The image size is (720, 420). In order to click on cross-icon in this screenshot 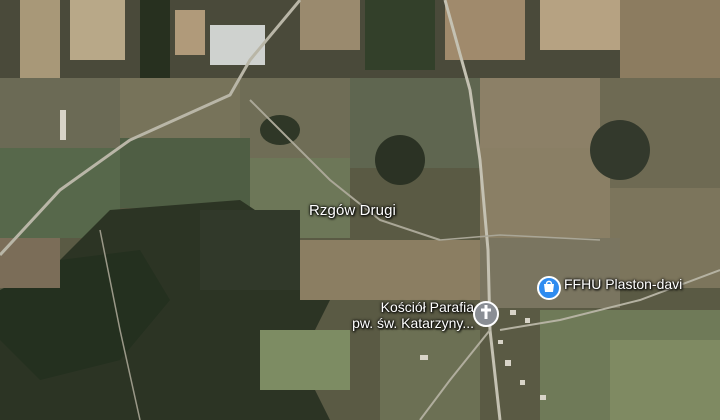, I will do `click(486, 314)`.